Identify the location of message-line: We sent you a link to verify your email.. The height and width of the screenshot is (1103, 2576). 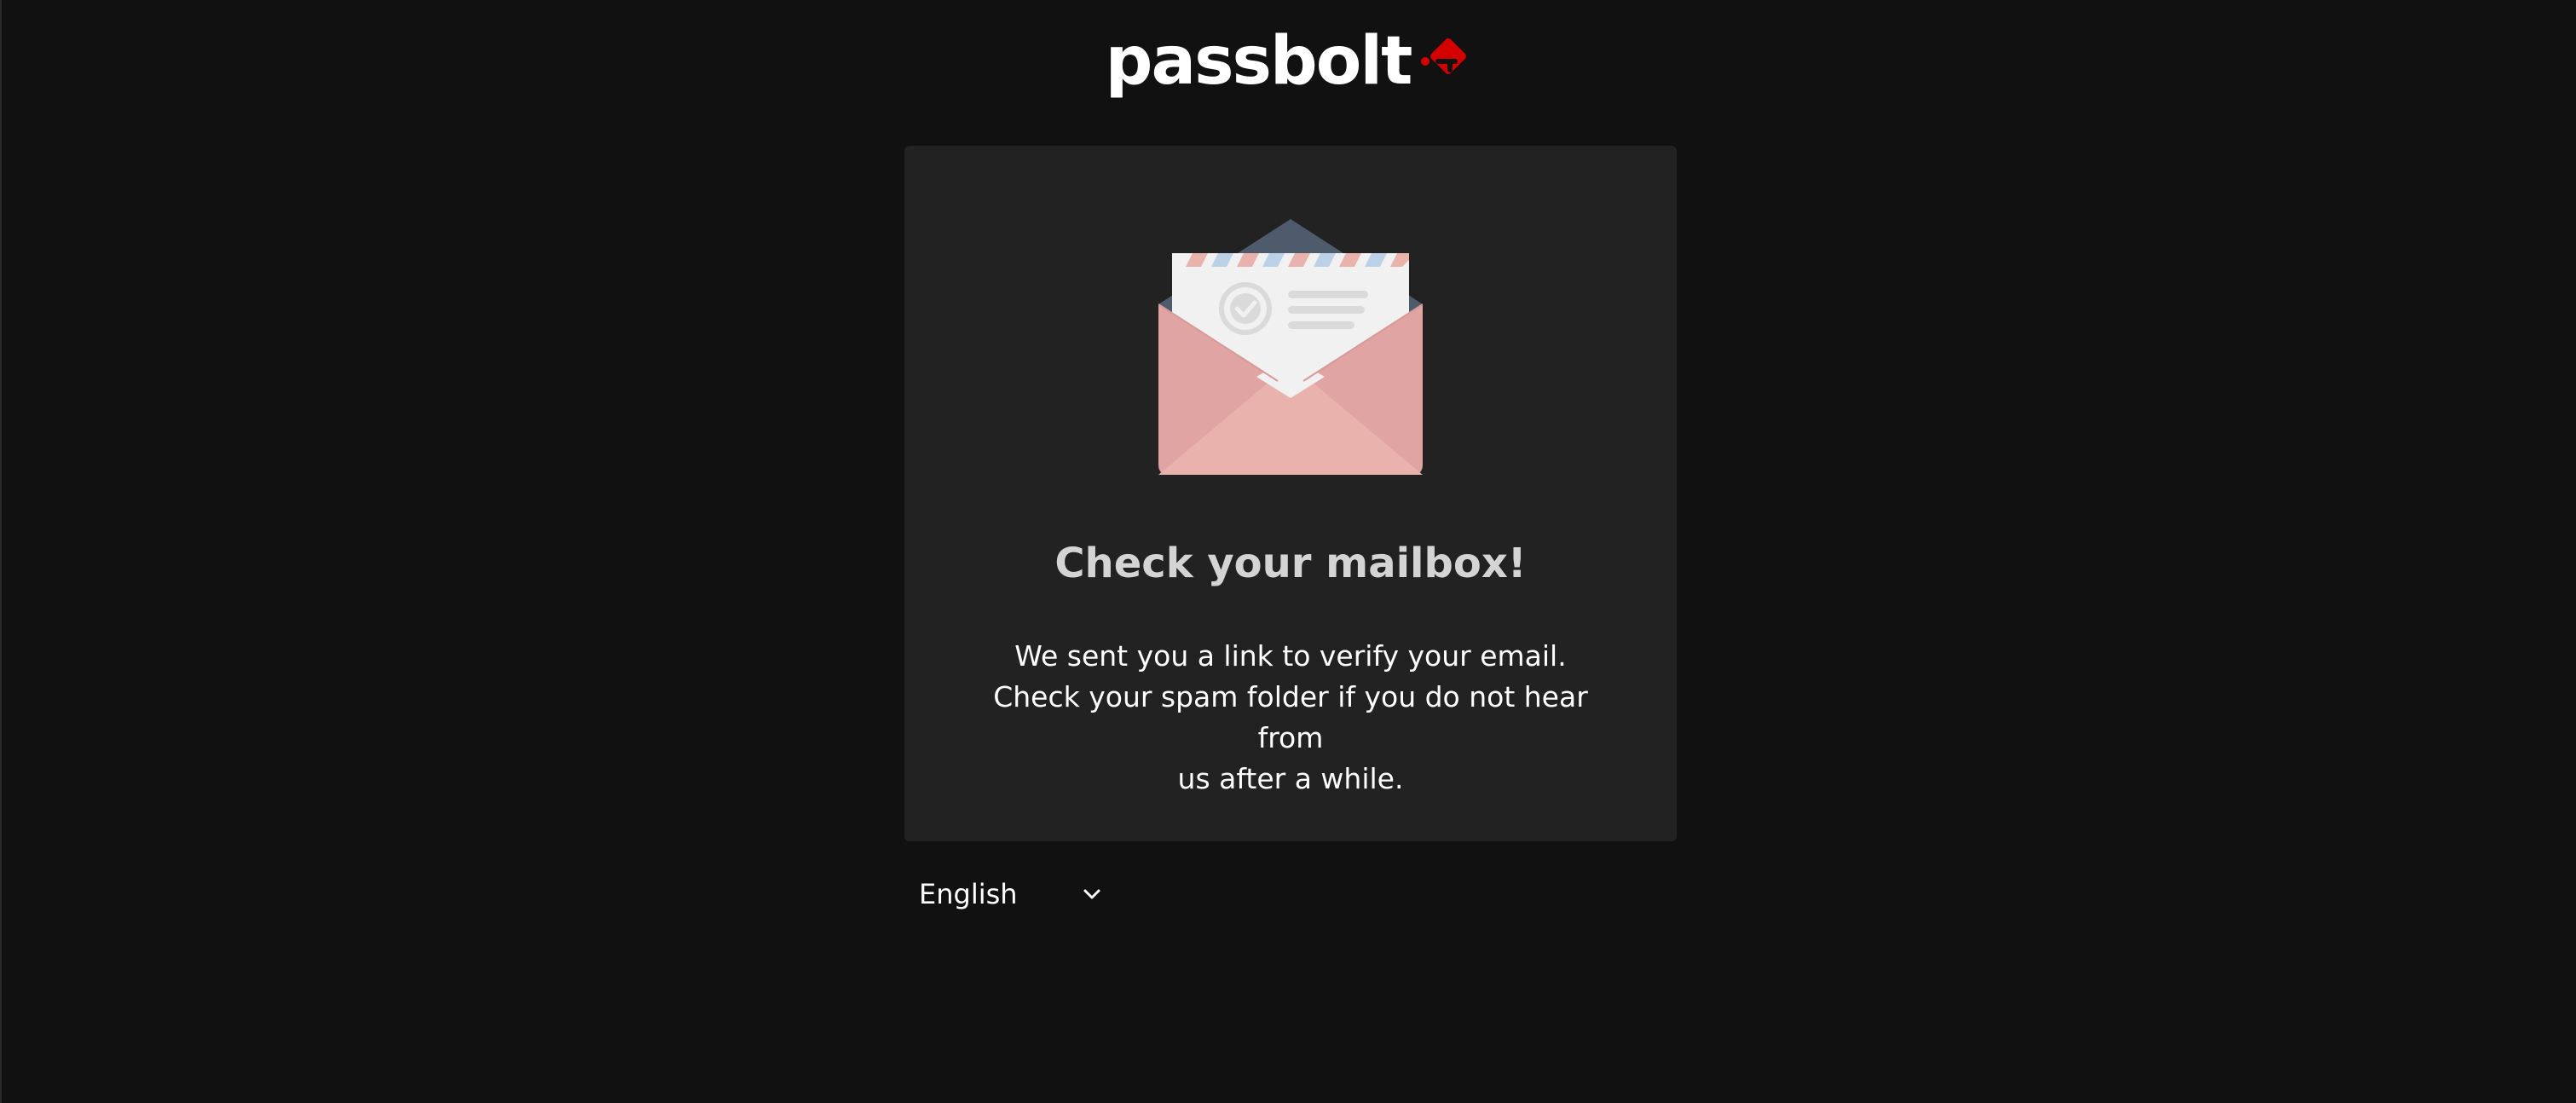
(1290, 656).